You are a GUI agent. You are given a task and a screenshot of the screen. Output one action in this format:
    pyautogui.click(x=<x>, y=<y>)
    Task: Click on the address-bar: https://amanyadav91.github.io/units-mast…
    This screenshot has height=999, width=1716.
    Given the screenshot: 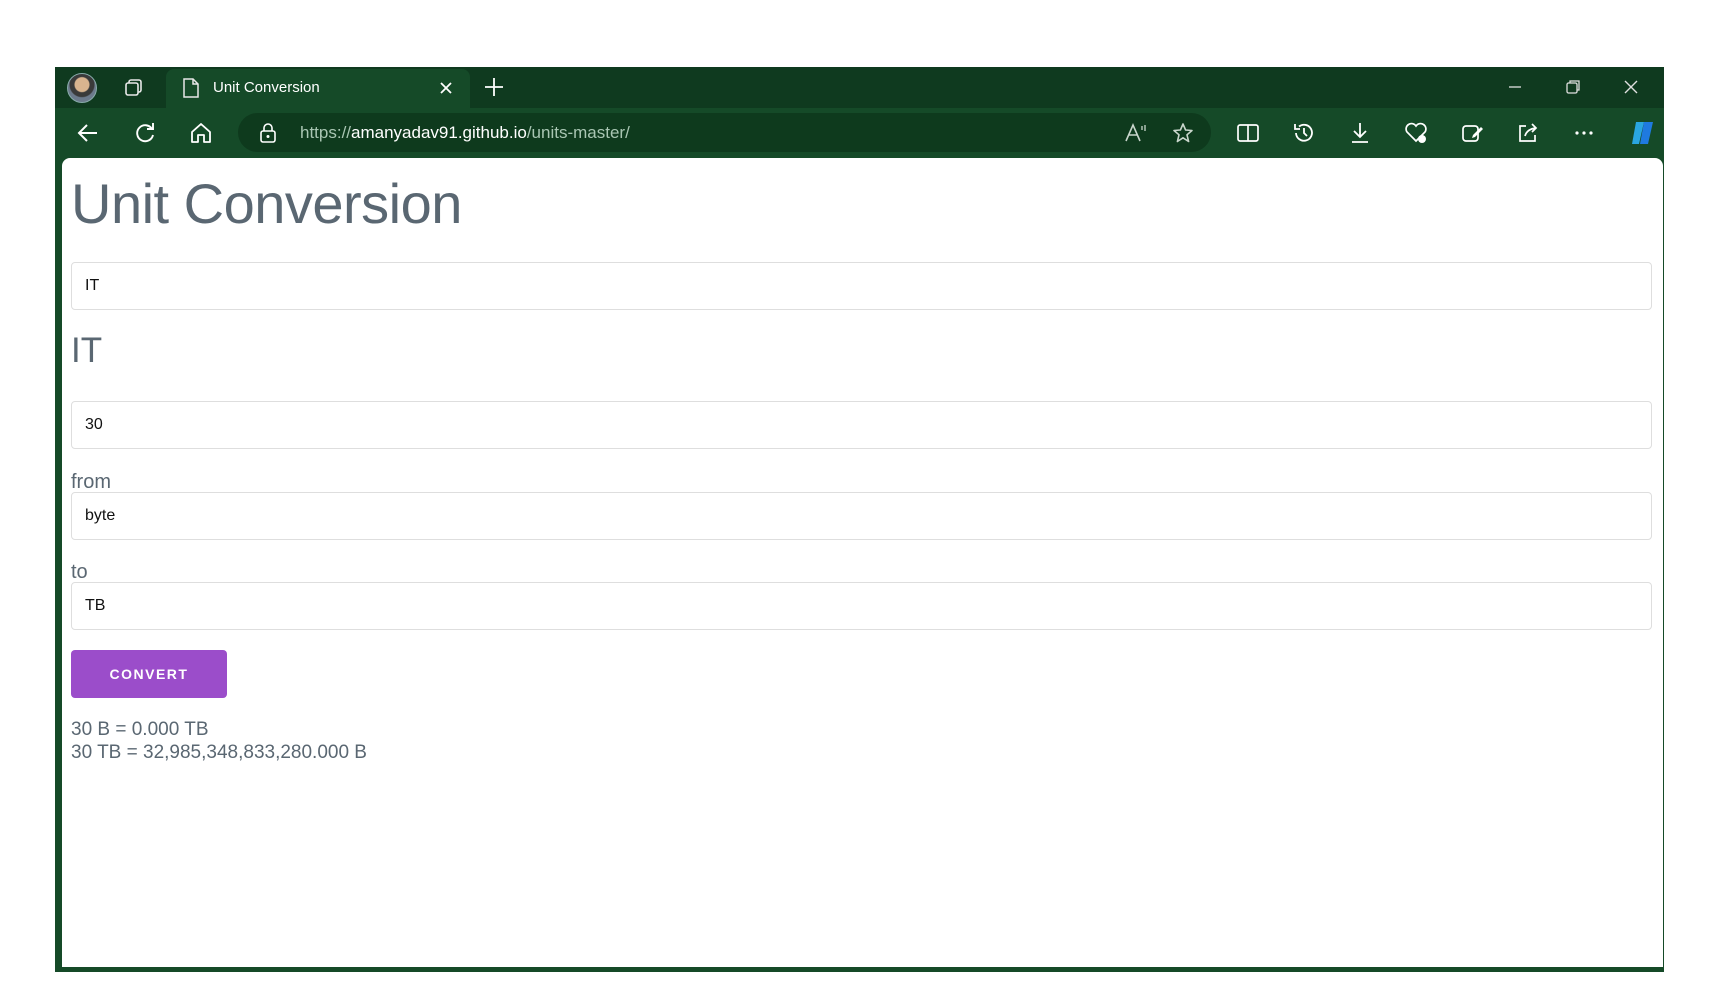 What is the action you would take?
    pyautogui.click(x=724, y=132)
    